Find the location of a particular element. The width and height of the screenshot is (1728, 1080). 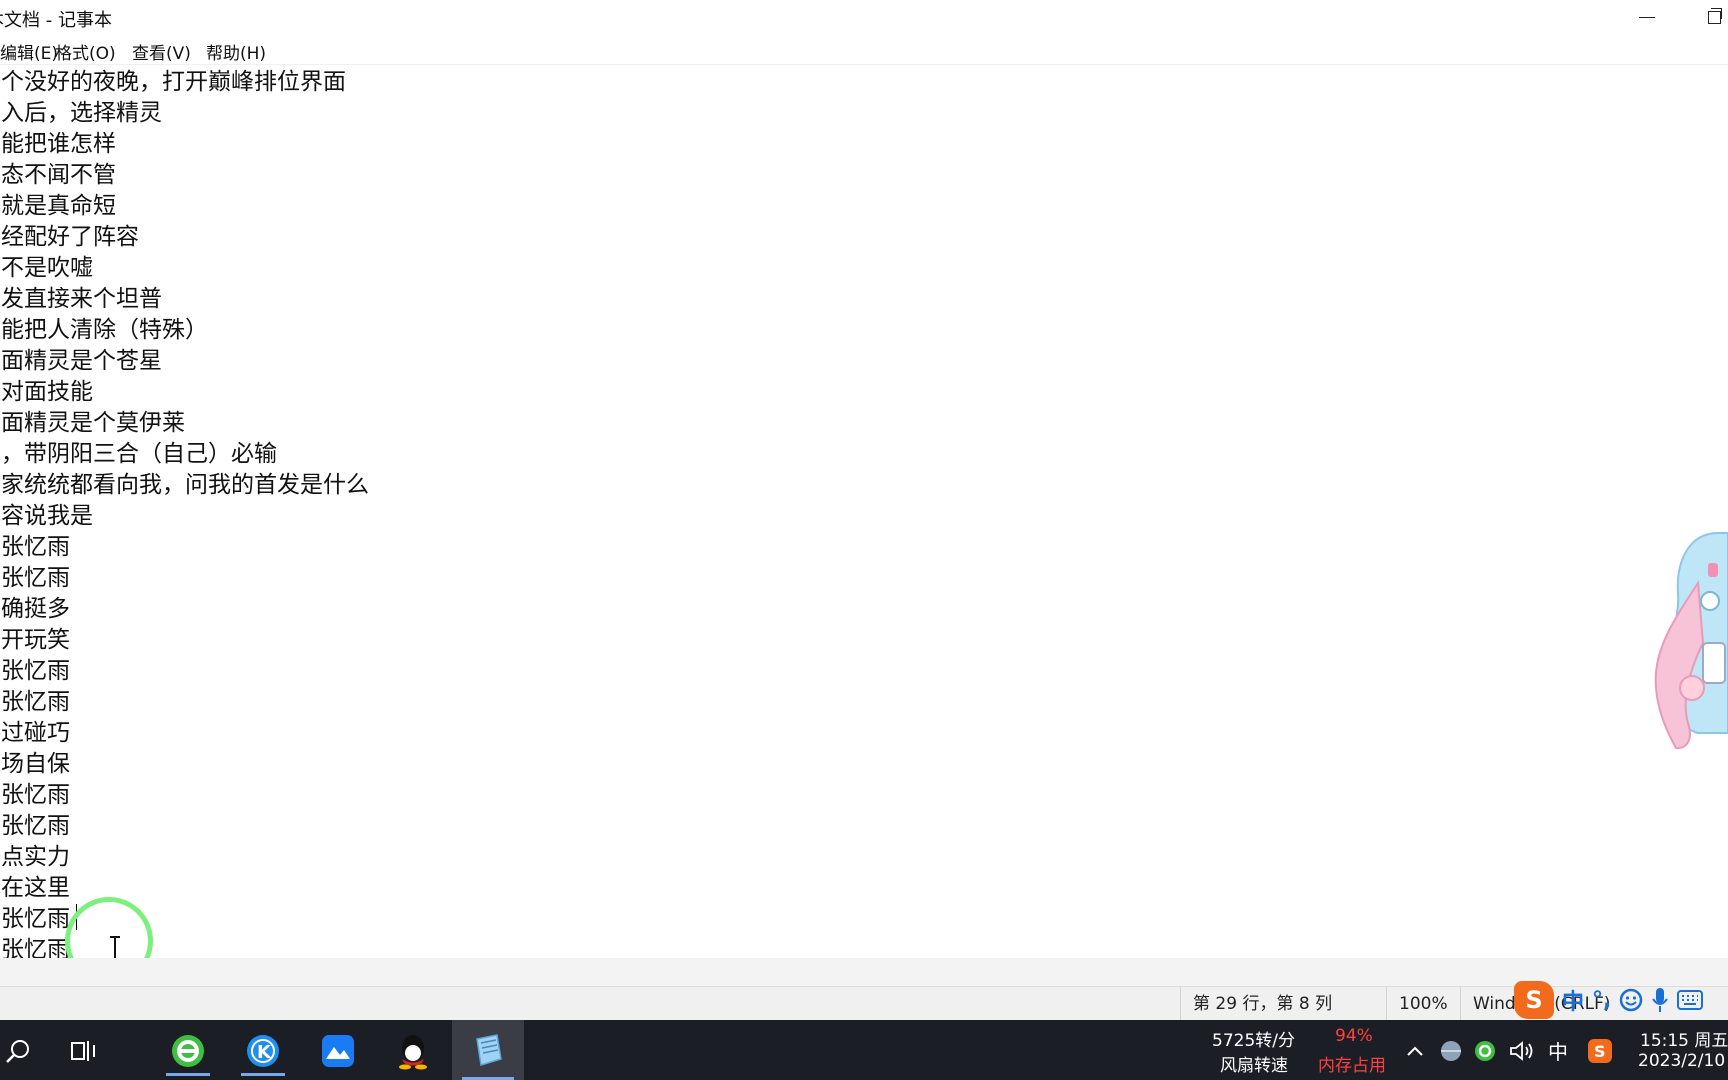

text-line: 的确挺多 is located at coordinates (35, 609).